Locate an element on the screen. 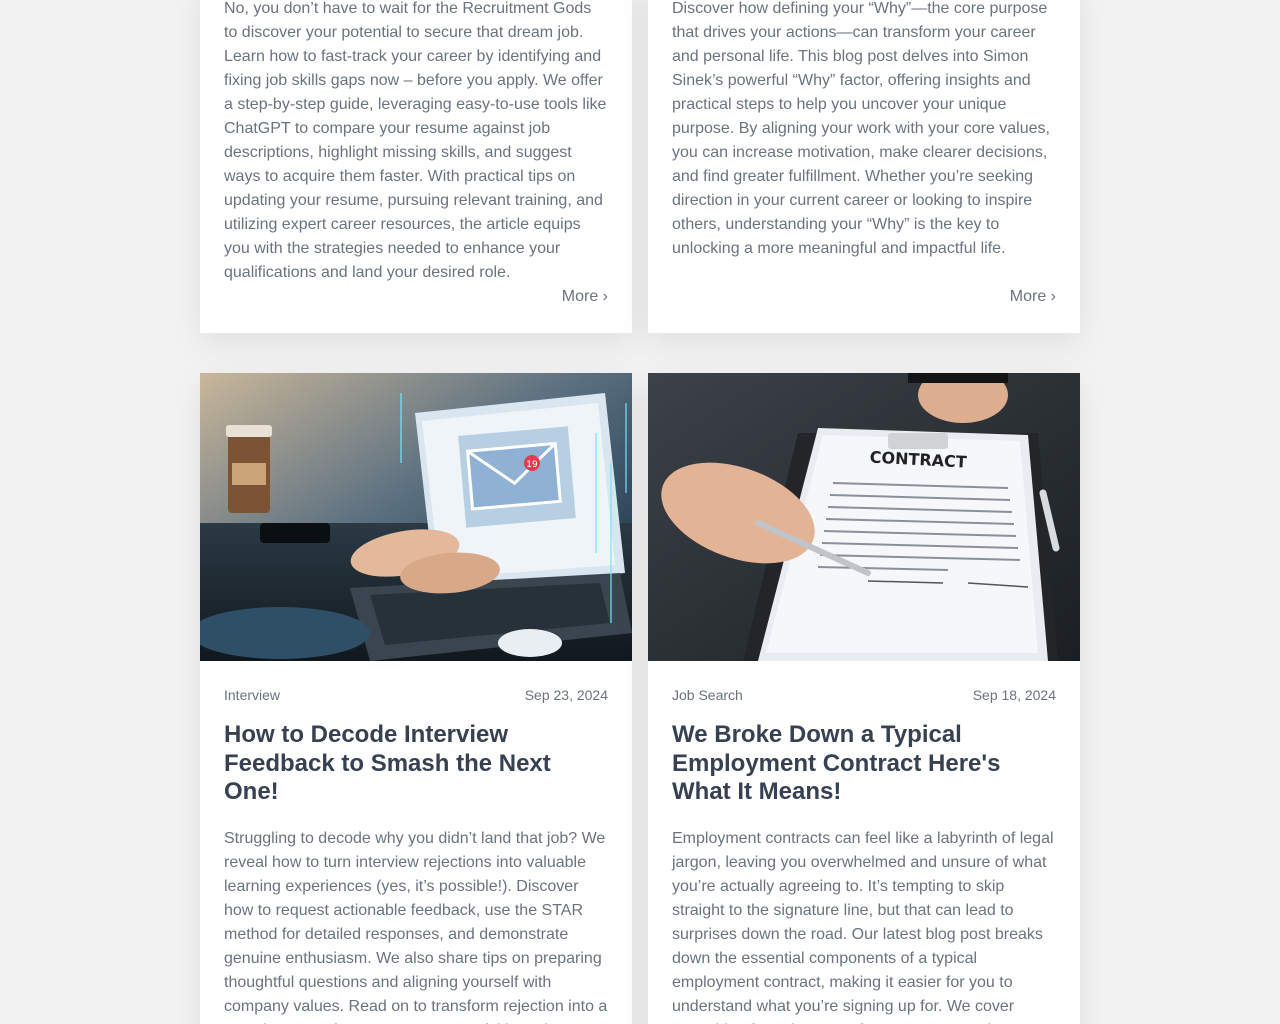  contract-signing-icon: CONTRACT is located at coordinates (864, 517).